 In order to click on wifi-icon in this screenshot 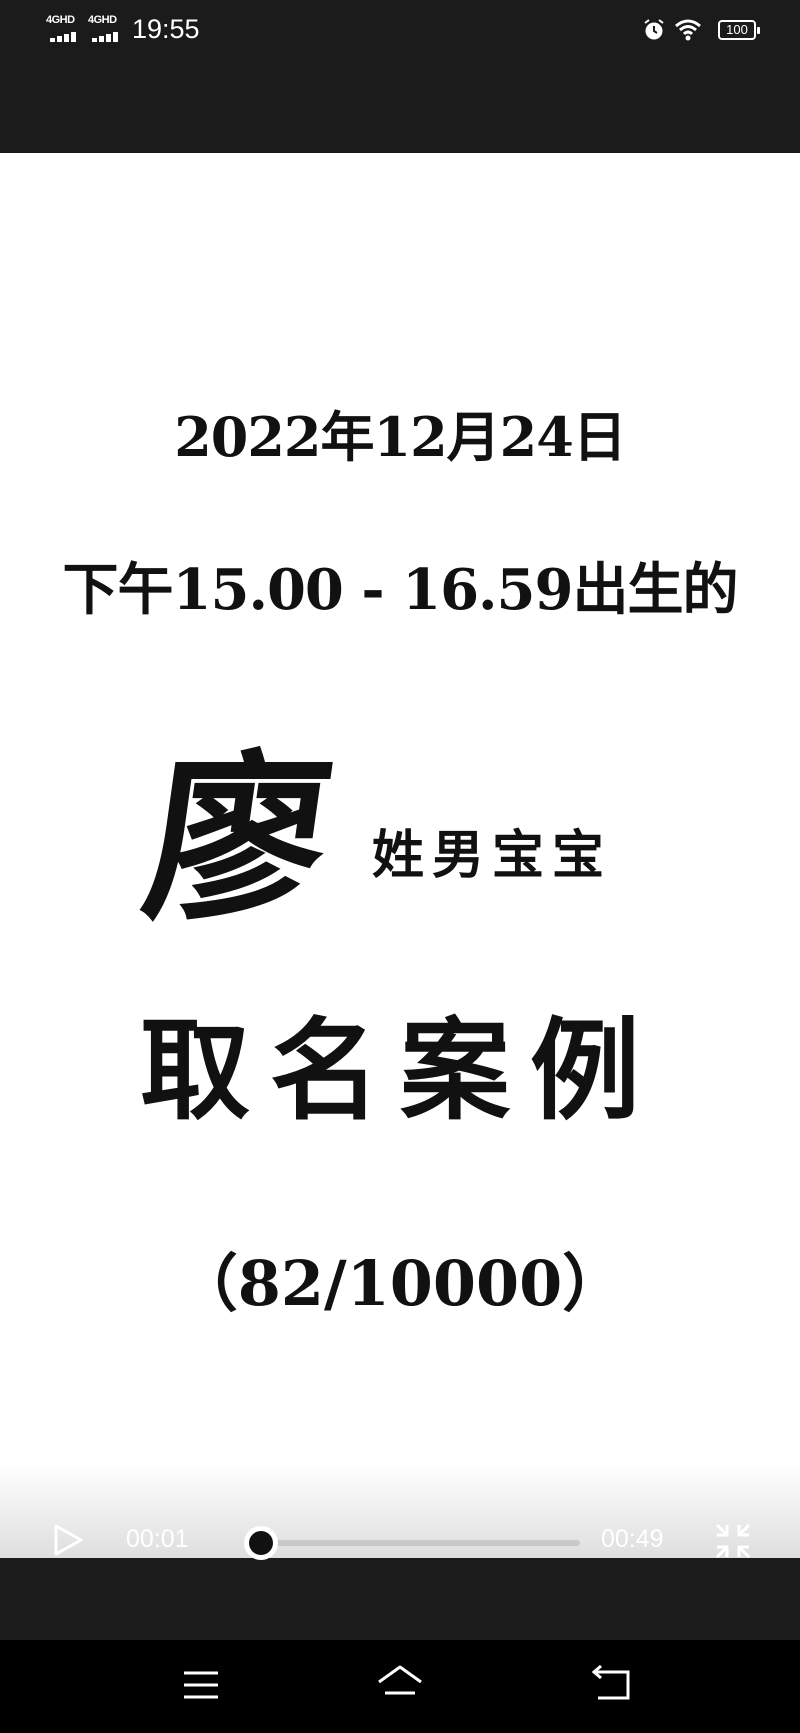, I will do `click(688, 30)`.